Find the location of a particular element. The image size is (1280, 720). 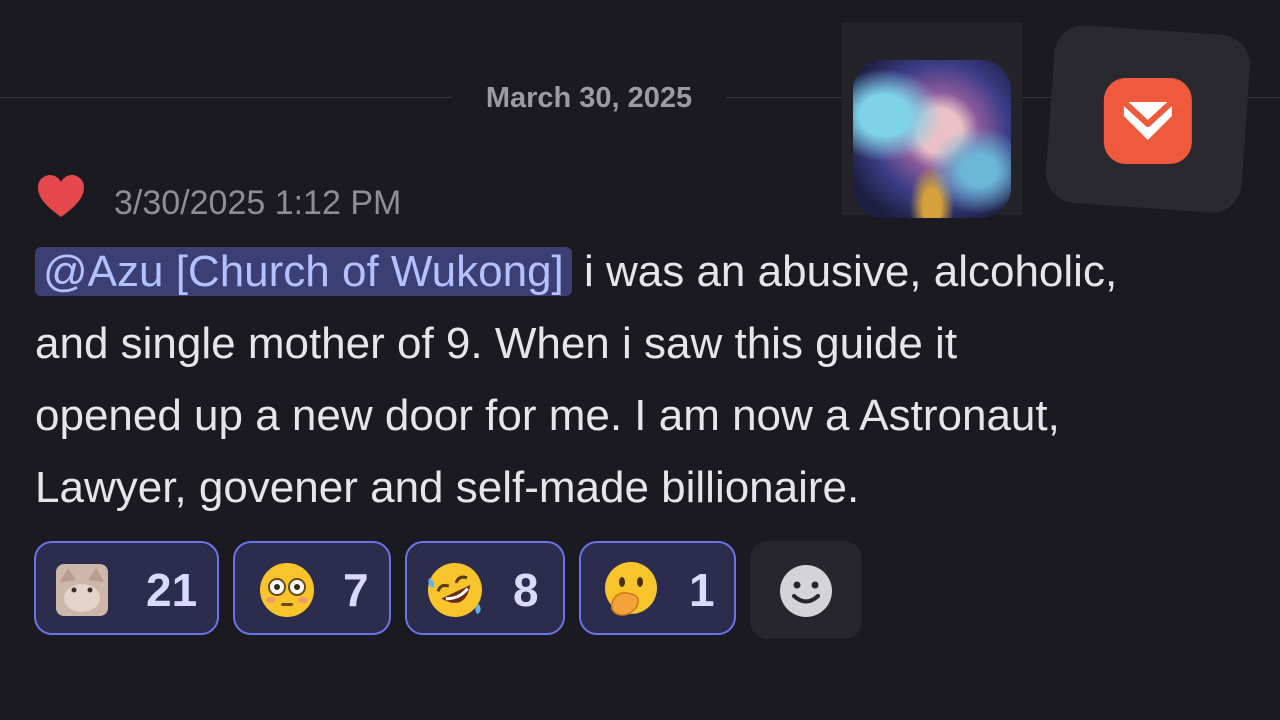

date-divider-line-left is located at coordinates (226, 97).